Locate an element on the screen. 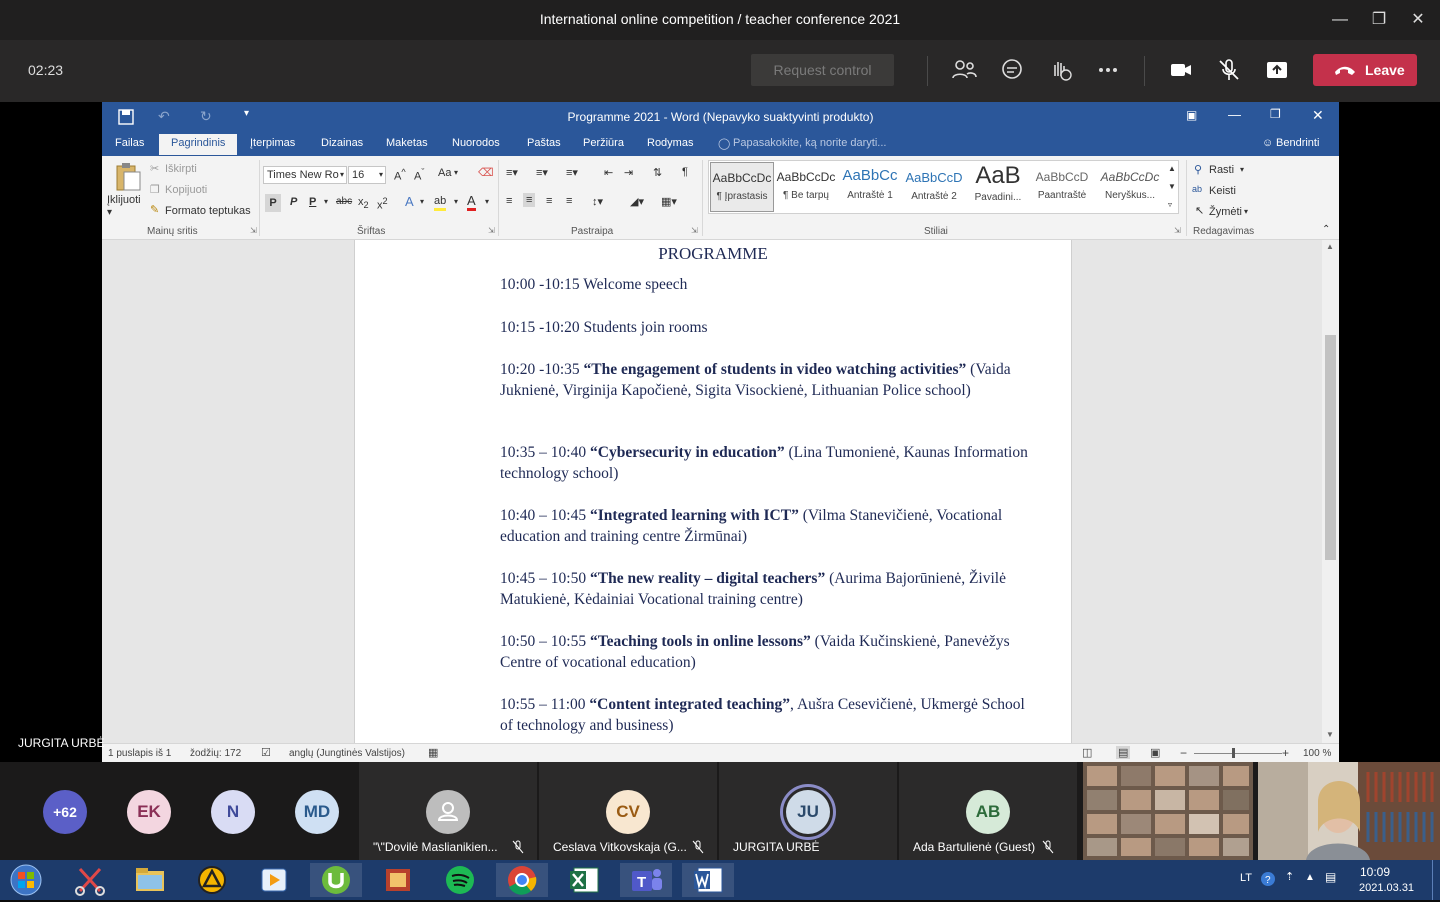 The width and height of the screenshot is (1440, 902). shrink-font-icon: Aˇ is located at coordinates (419, 175).